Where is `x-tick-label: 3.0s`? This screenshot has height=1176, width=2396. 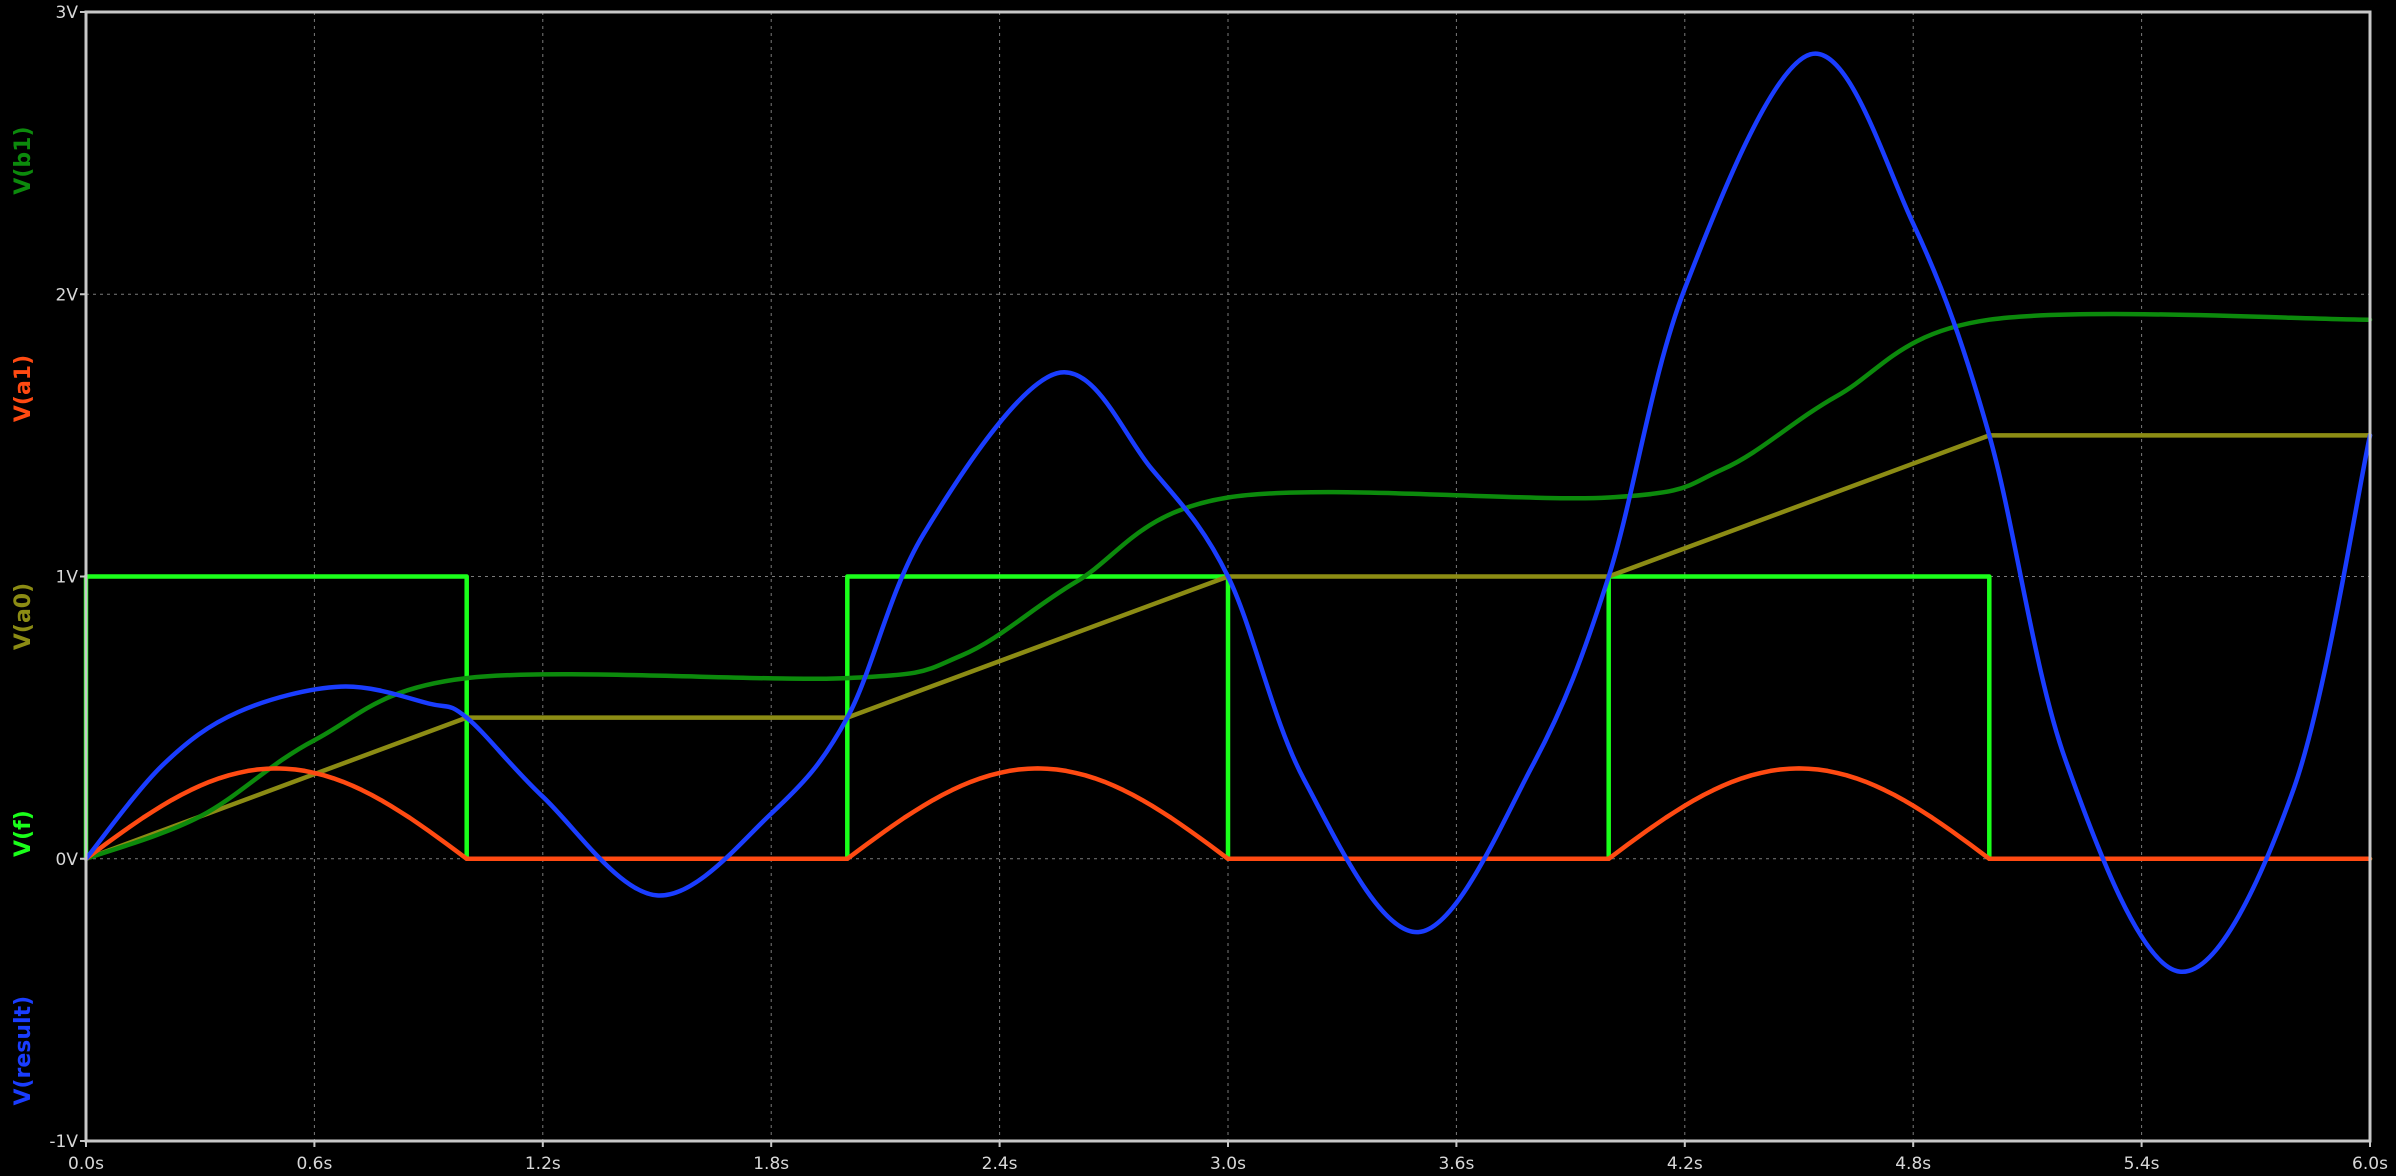 x-tick-label: 3.0s is located at coordinates (1228, 1164).